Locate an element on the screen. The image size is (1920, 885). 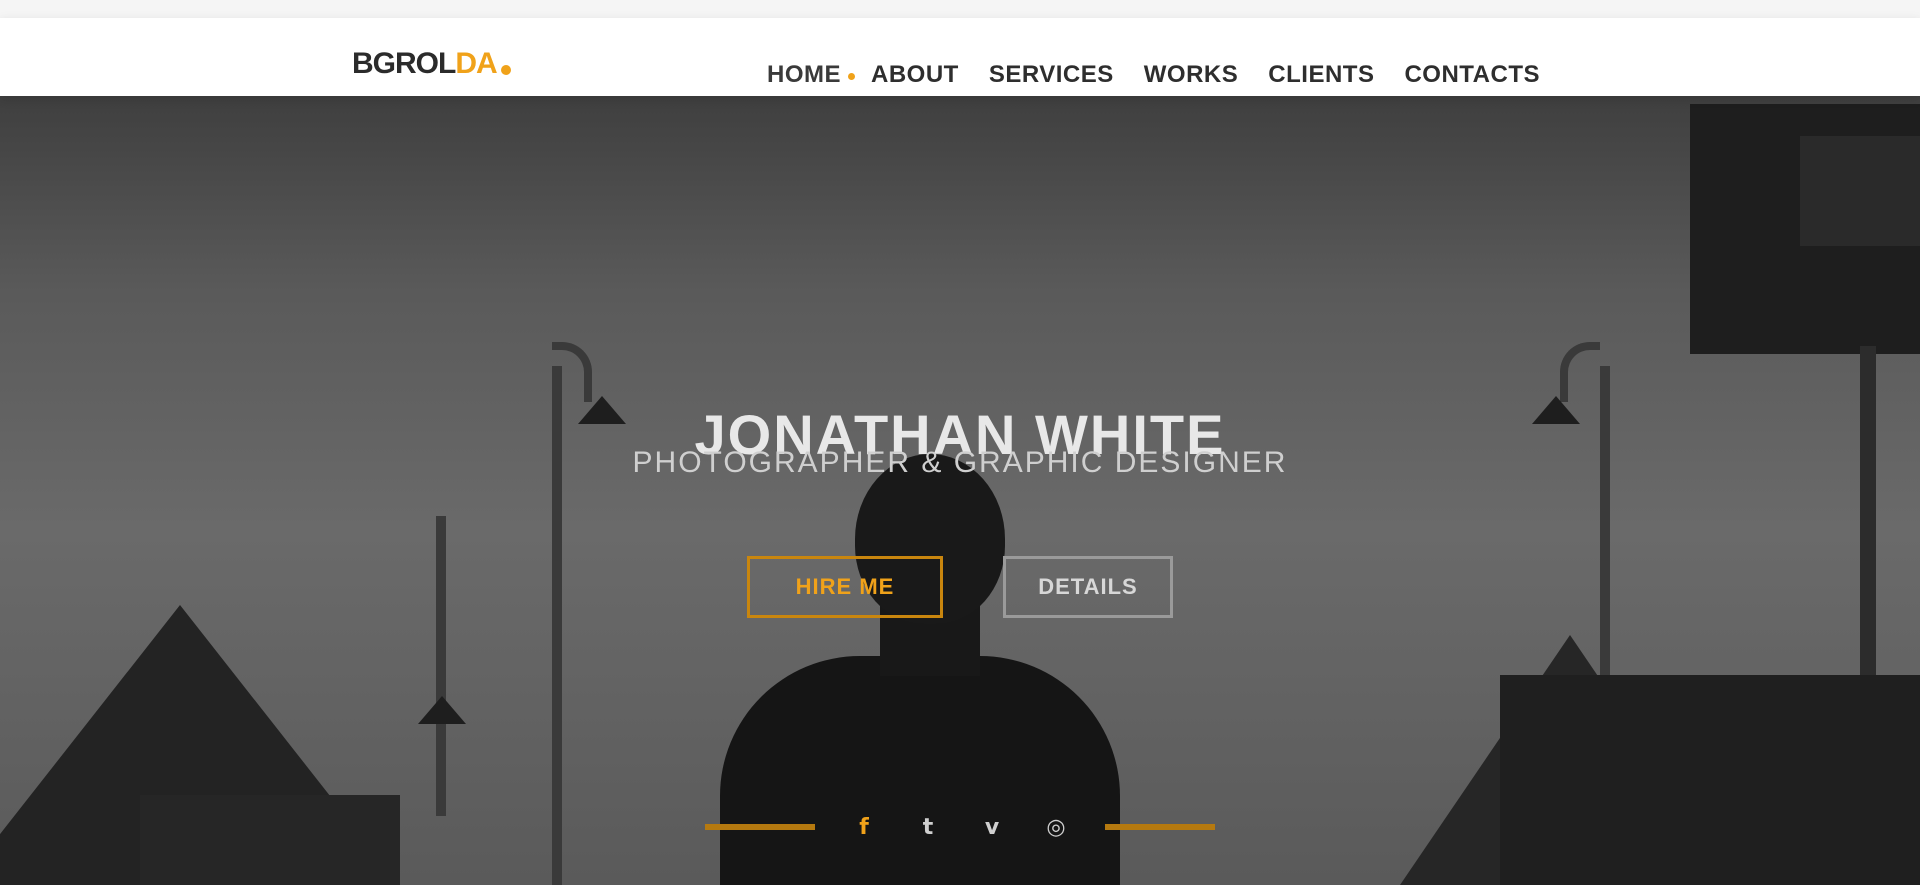
house-right is located at coordinates (1710, 780).